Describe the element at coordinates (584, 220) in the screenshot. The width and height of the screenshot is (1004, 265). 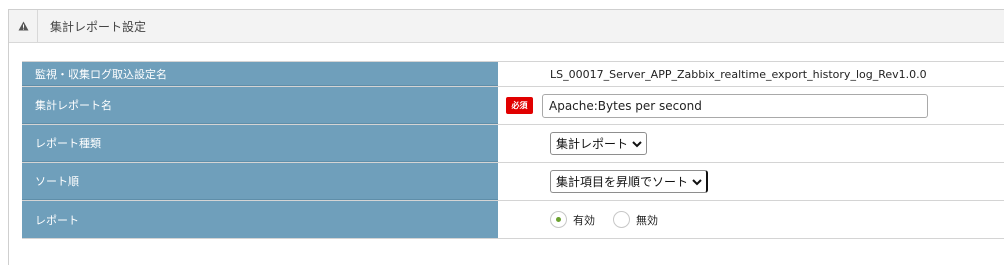
I see `radio-enabled-label: 有効` at that location.